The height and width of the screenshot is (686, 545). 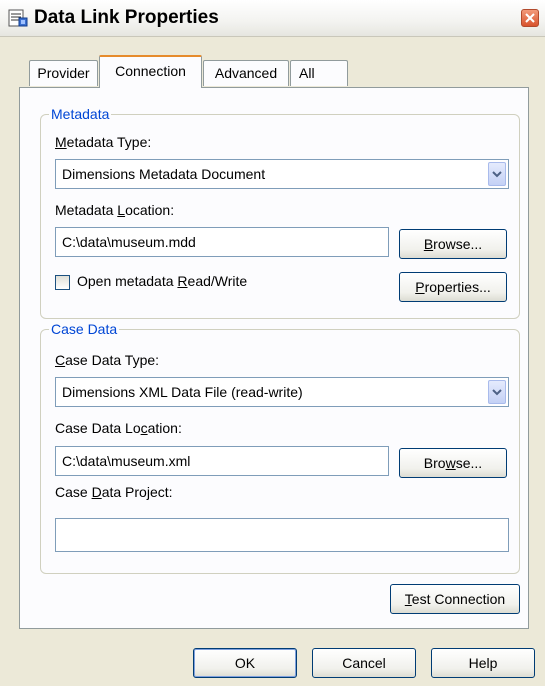 What do you see at coordinates (307, 73) in the screenshot?
I see `tab-label: All` at bounding box center [307, 73].